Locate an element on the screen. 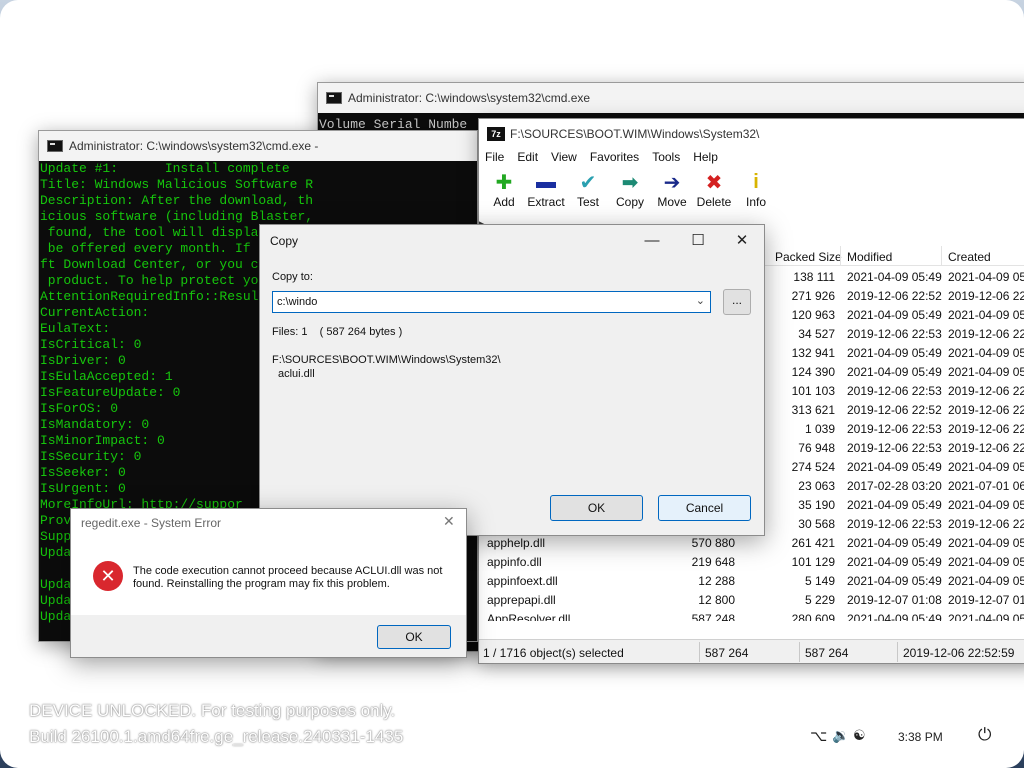  menu-item-help: Help is located at coordinates (705, 157).